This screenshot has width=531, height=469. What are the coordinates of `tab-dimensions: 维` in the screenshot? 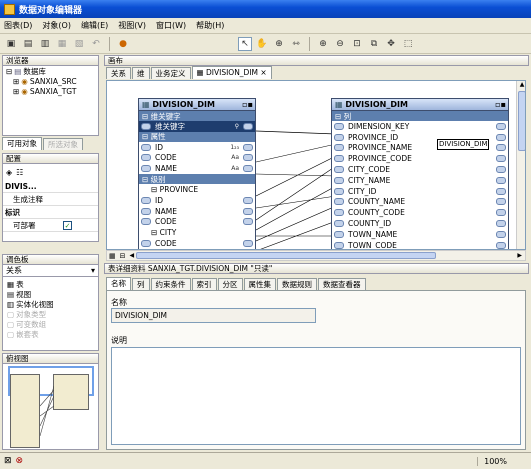 It's located at (141, 73).